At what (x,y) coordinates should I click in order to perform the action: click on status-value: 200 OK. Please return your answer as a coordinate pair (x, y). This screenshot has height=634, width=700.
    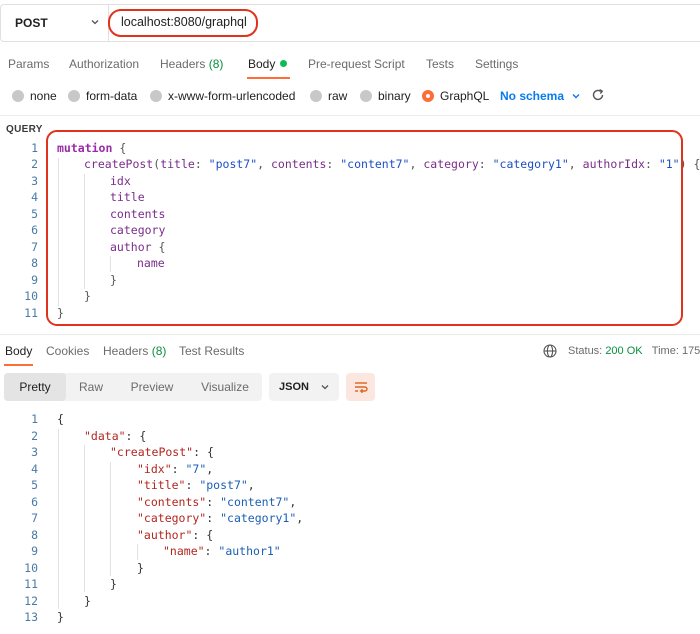
    Looking at the image, I should click on (624, 351).